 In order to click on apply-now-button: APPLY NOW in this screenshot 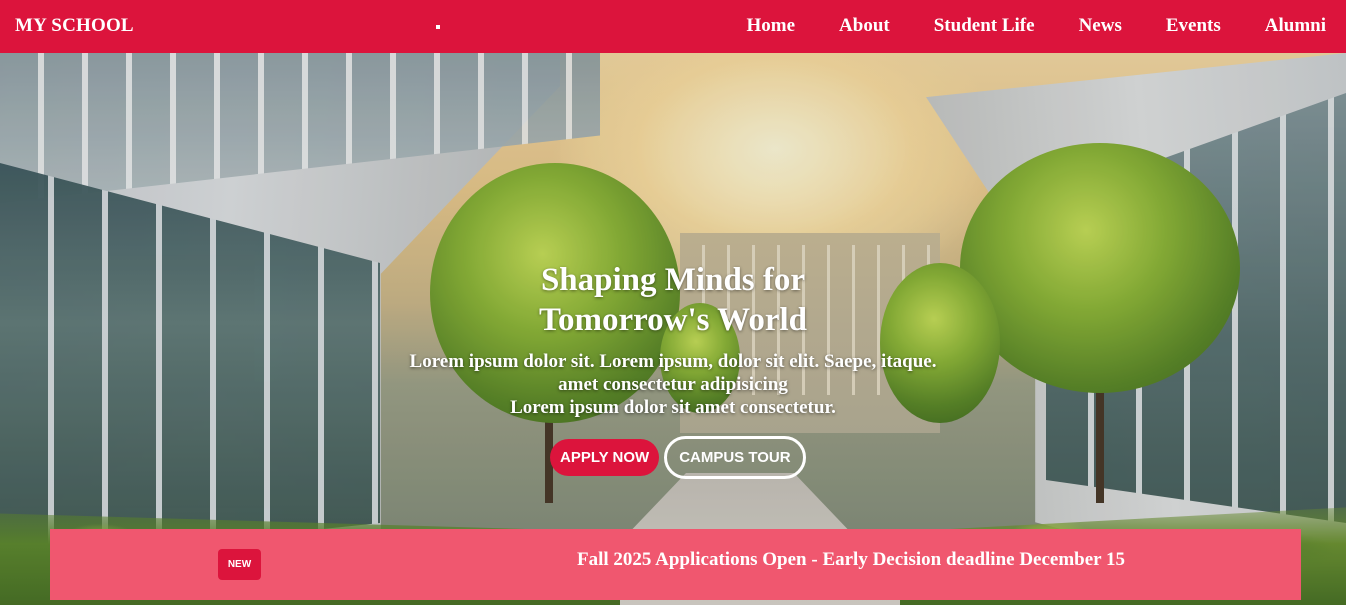, I will do `click(605, 457)`.